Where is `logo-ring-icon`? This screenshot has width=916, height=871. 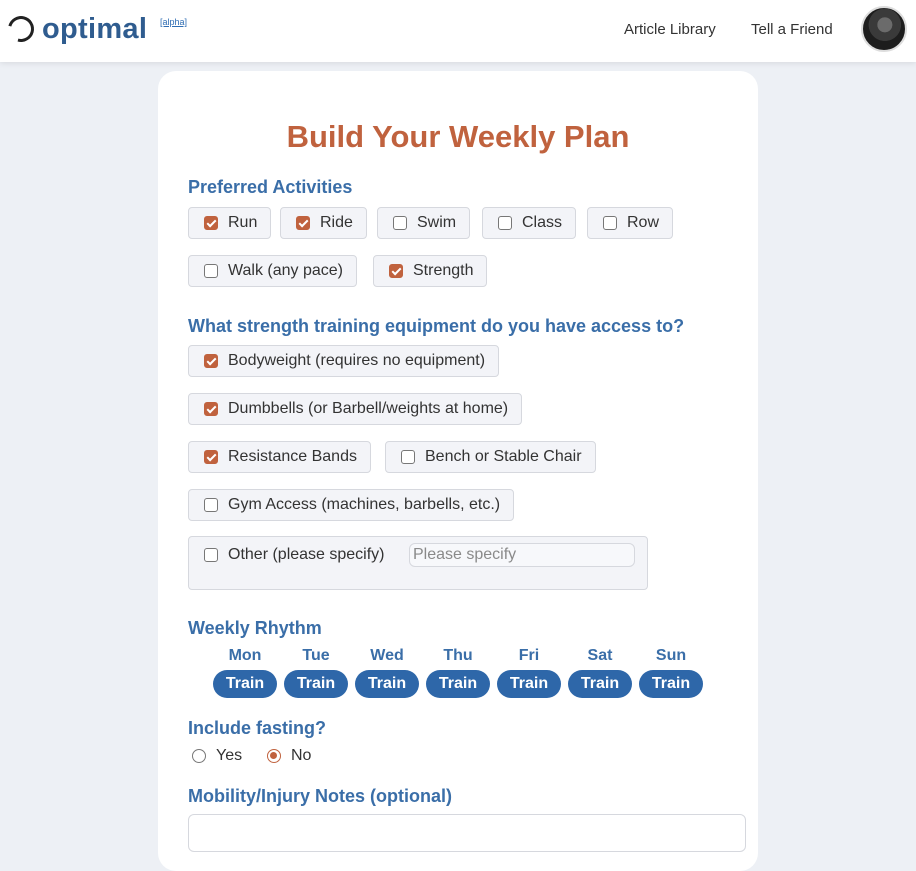
logo-ring-icon is located at coordinates (21, 29).